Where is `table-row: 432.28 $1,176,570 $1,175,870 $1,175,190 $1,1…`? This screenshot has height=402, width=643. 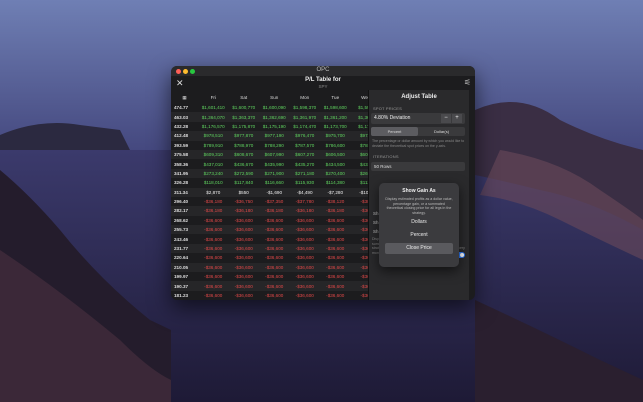
table-row: 432.28 $1,176,570 $1,175,870 $1,175,190 $1,1… is located at coordinates (276, 126).